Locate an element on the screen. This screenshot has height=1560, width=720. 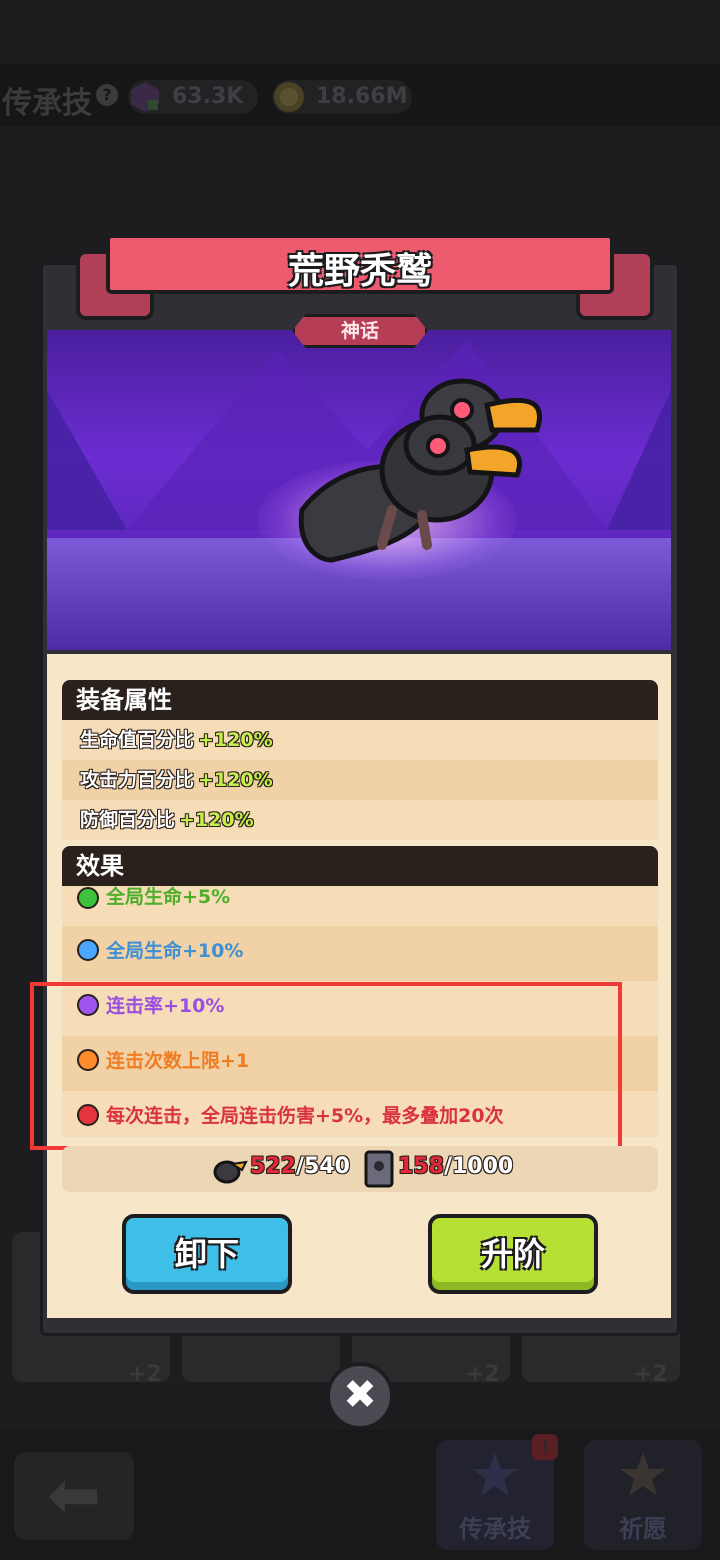
attribute-label: 防御百分比 is located at coordinates (128, 820).